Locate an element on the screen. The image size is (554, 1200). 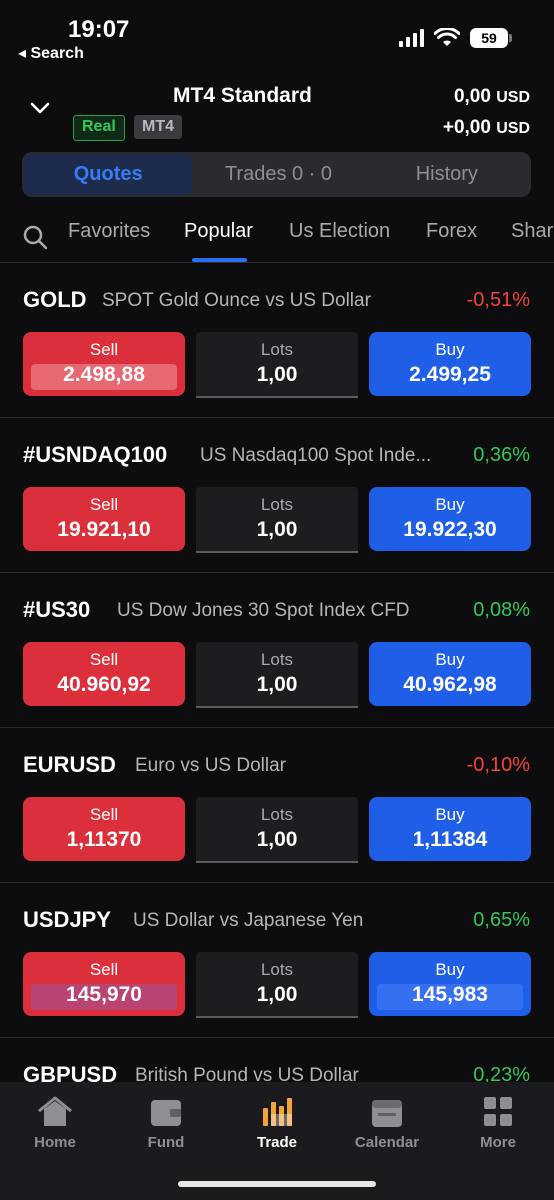
home-icon is located at coordinates (55, 1111).